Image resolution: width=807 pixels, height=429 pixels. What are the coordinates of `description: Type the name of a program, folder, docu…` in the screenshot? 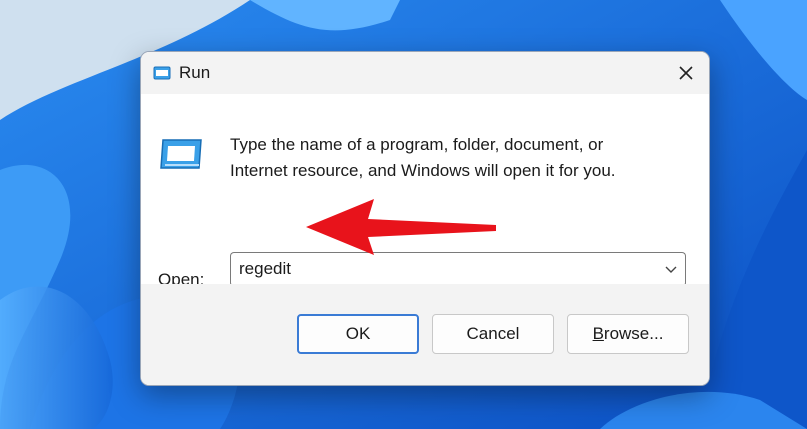 It's located at (450, 158).